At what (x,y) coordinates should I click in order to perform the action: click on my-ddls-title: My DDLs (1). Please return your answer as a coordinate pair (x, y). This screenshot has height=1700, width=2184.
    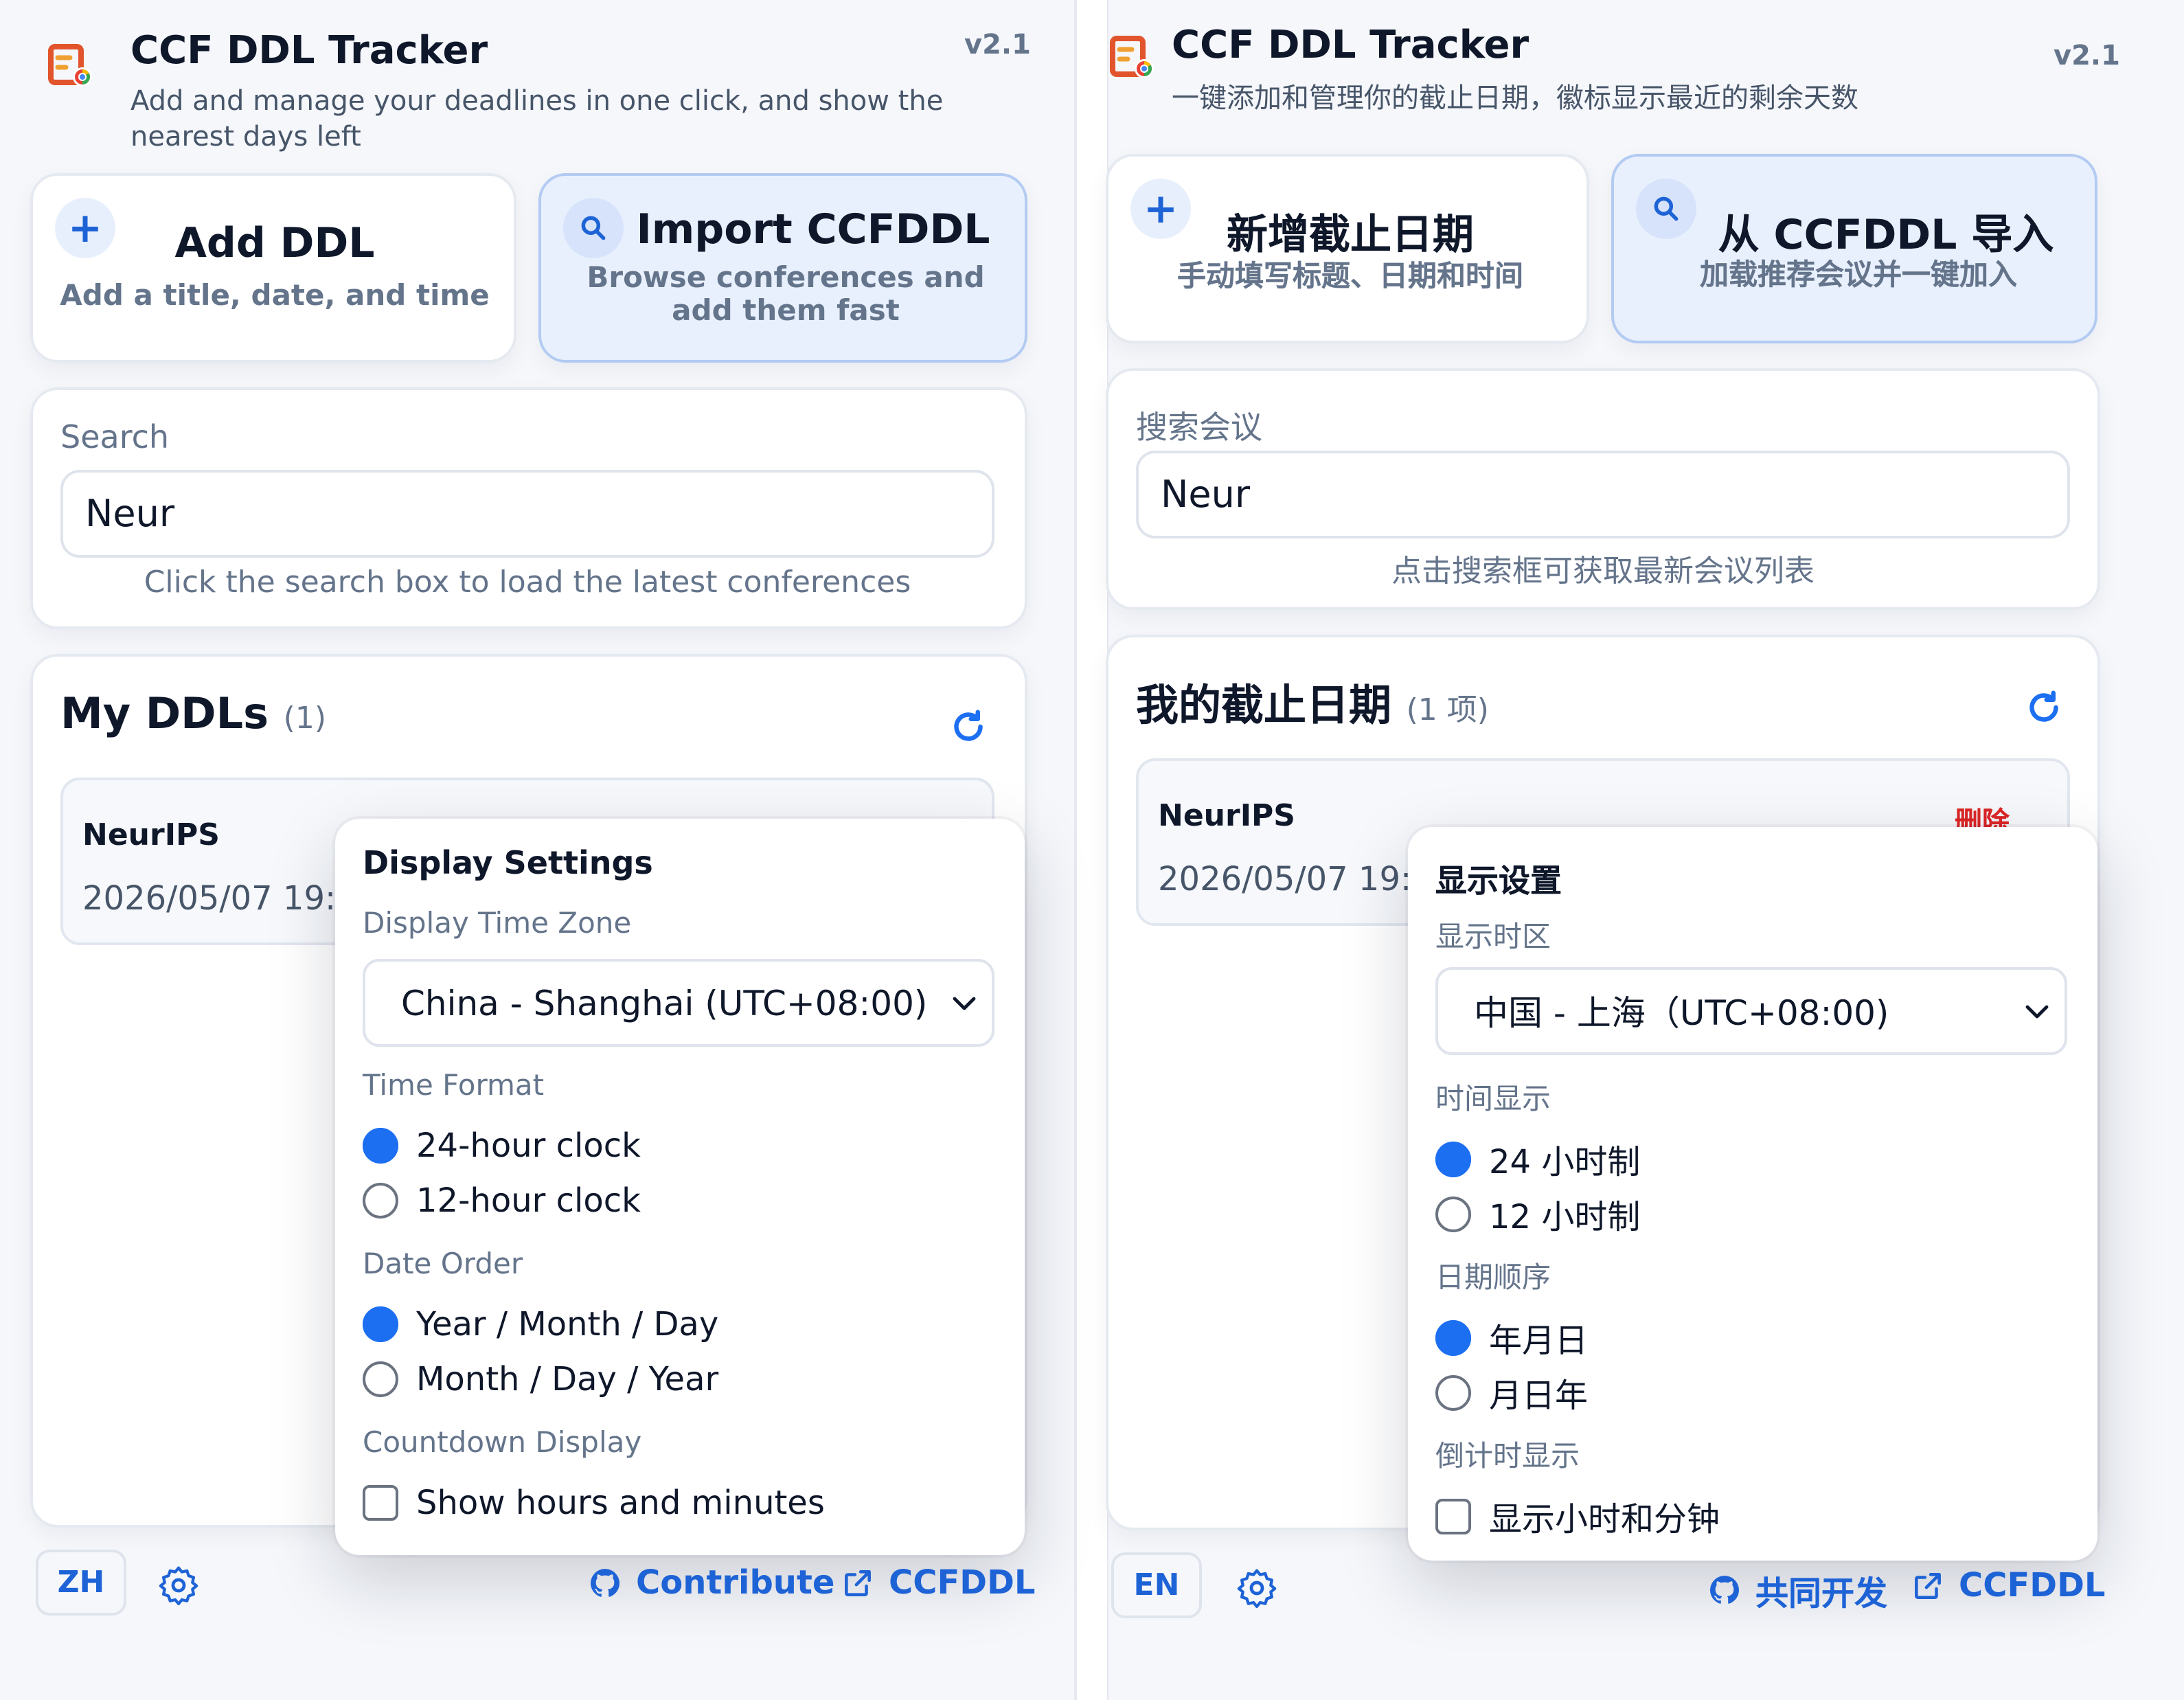
    Looking at the image, I should click on (193, 714).